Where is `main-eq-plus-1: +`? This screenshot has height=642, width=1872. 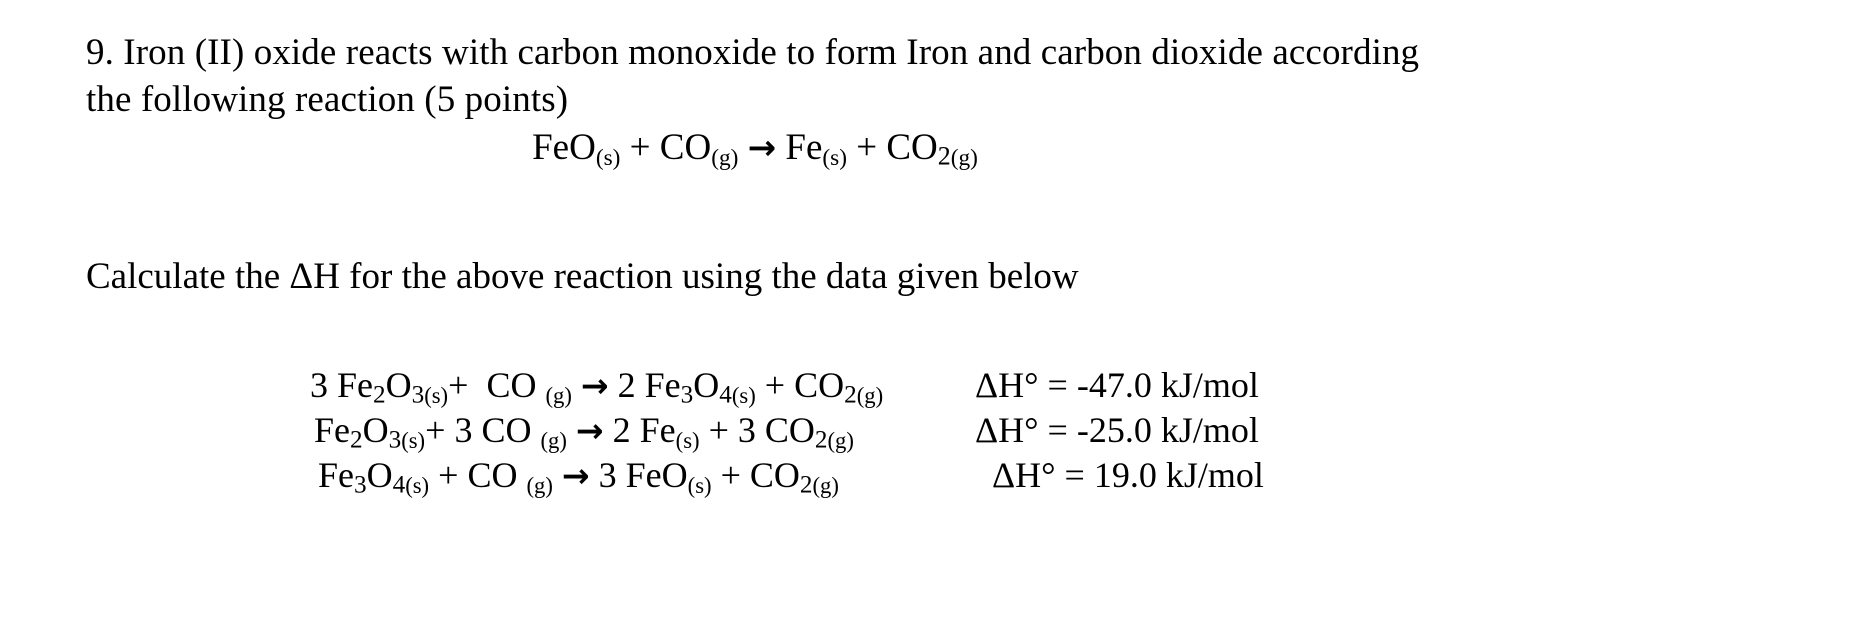
main-eq-plus-1: + is located at coordinates (640, 147).